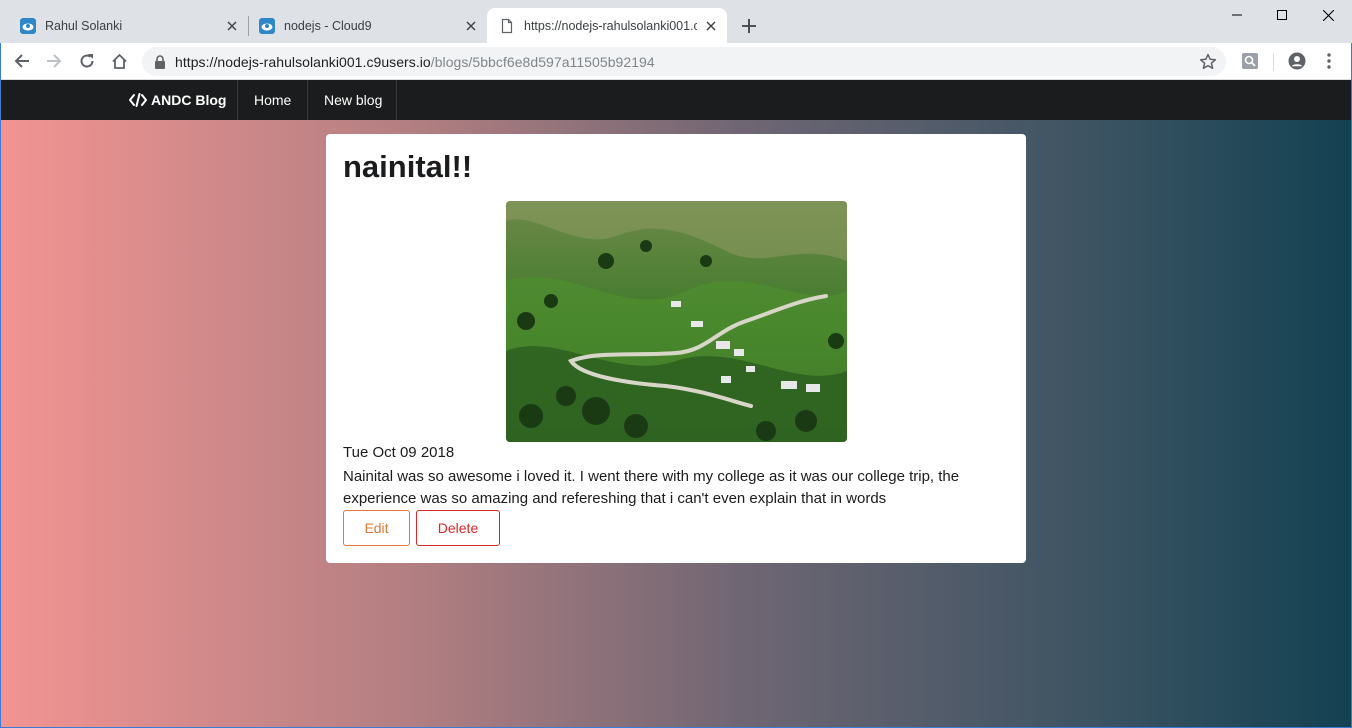  Describe the element at coordinates (396, 100) in the screenshot. I see `nav-divider` at that location.